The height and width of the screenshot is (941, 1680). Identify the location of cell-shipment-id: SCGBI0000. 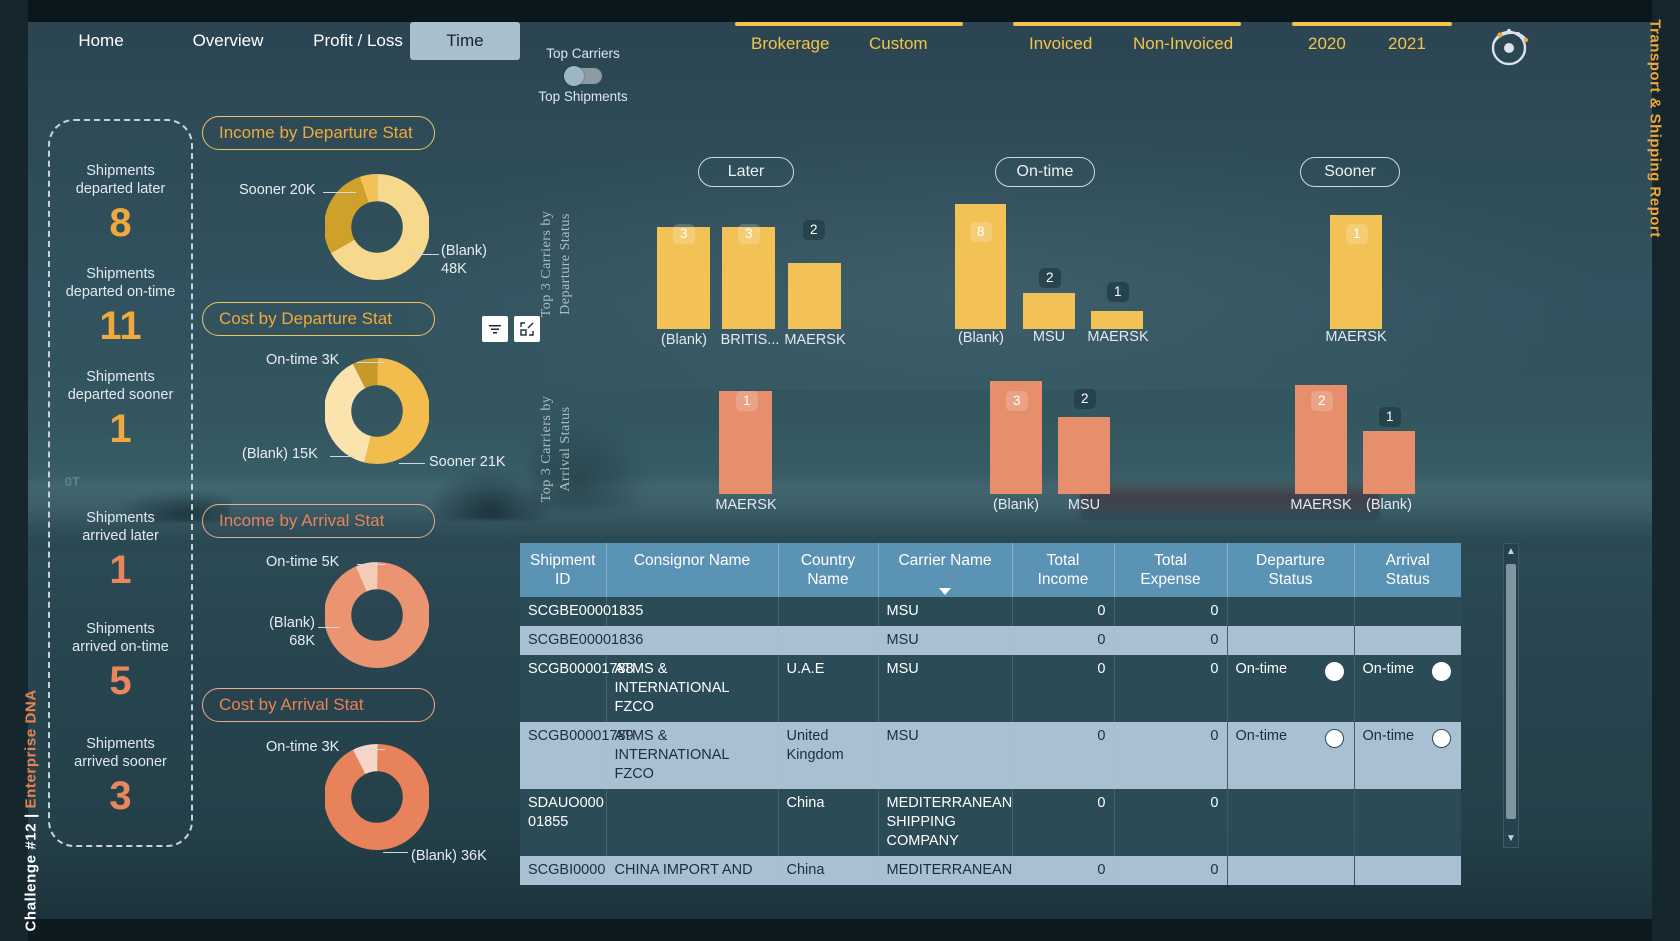
(563, 870).